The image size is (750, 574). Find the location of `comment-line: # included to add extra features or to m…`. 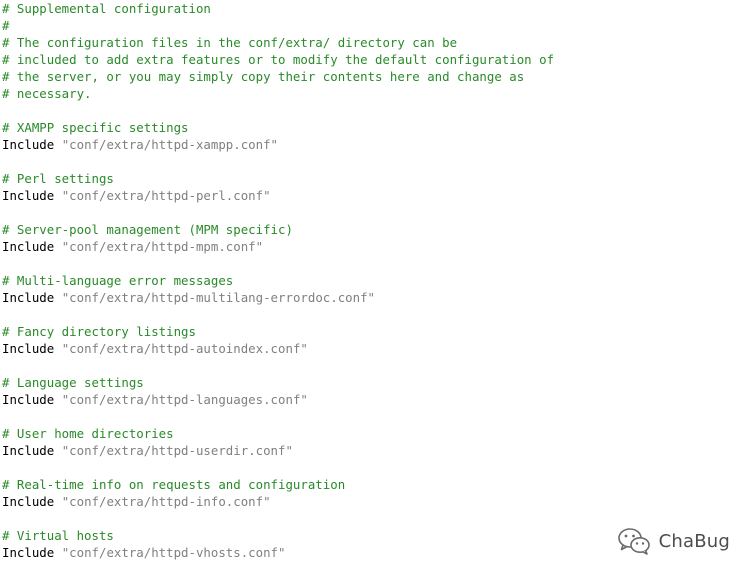

comment-line: # included to add extra features or to m… is located at coordinates (372, 59).